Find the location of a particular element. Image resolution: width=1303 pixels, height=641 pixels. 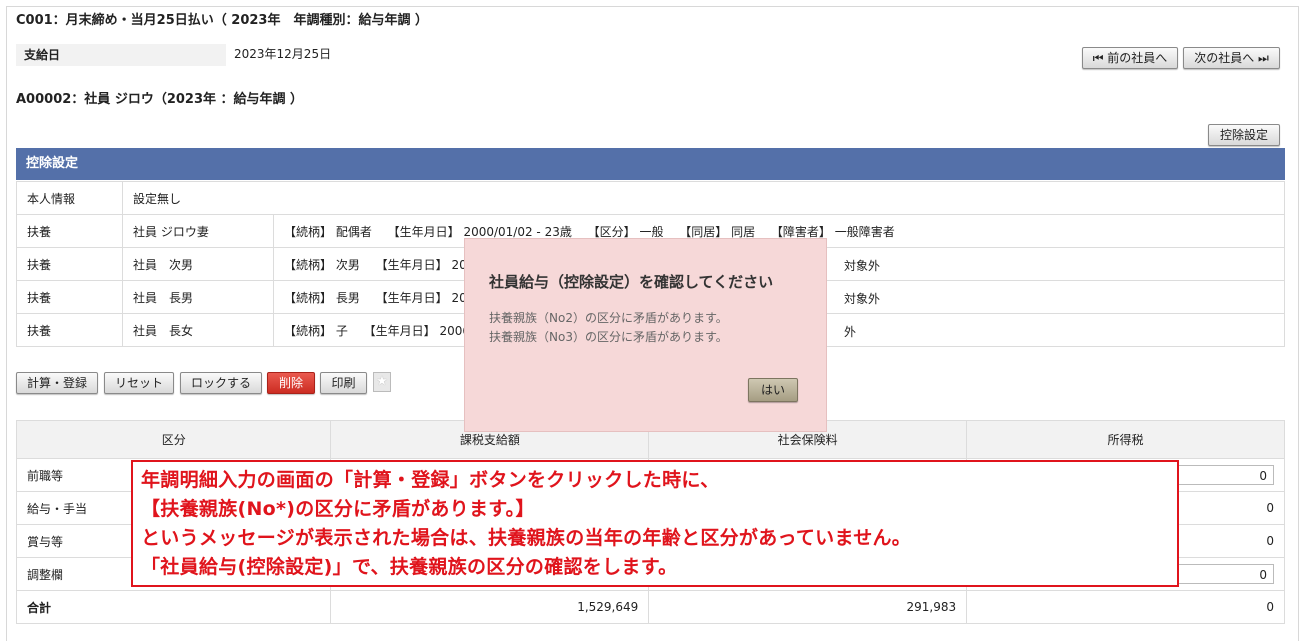

payday-value: 2023年12月25日 is located at coordinates (283, 54).